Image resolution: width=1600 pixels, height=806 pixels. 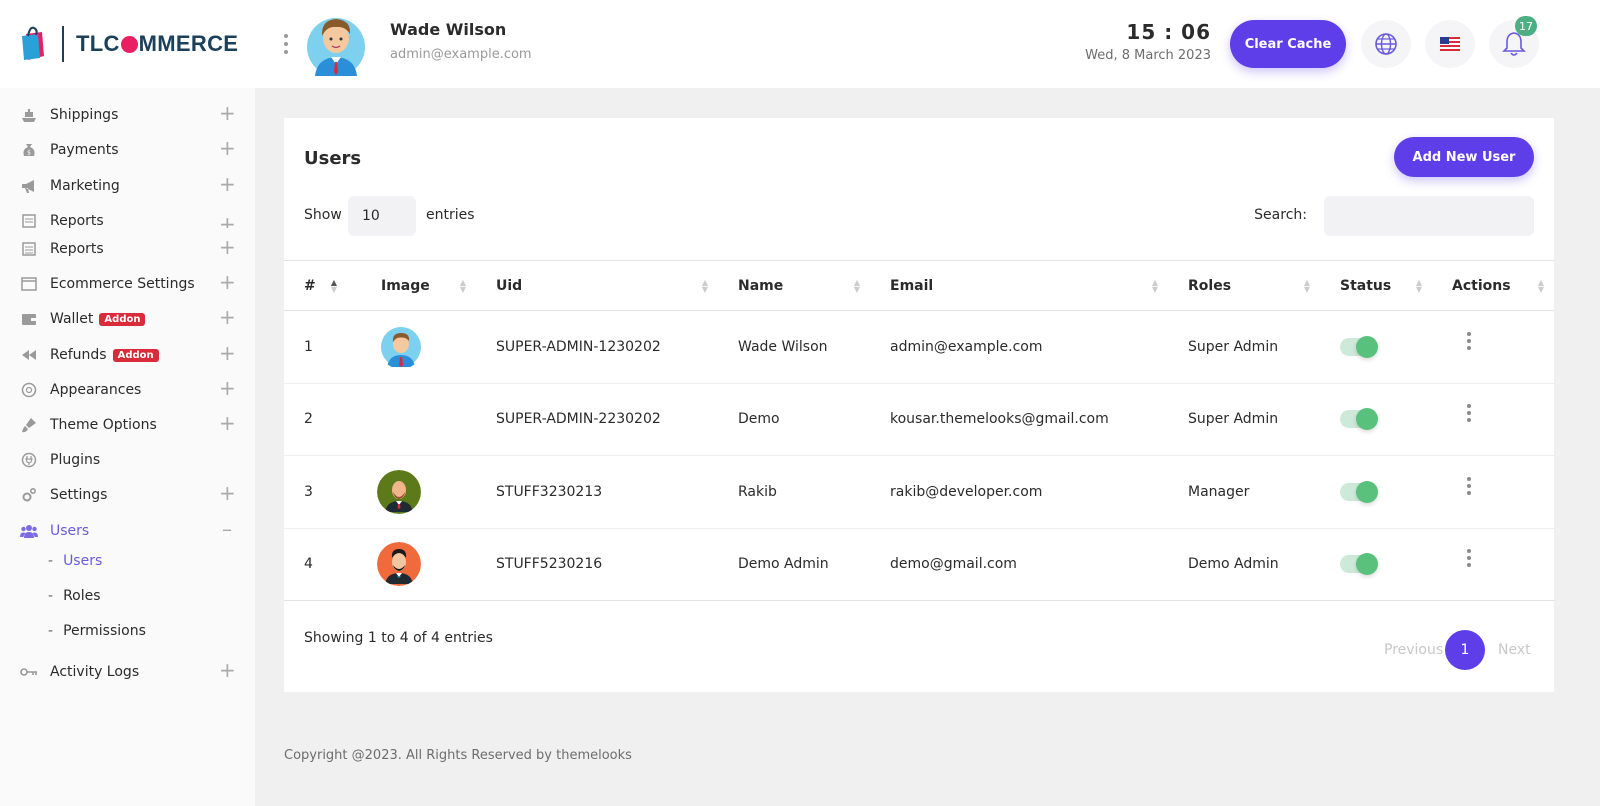 I want to click on submenu-dash: -, so click(x=51, y=561).